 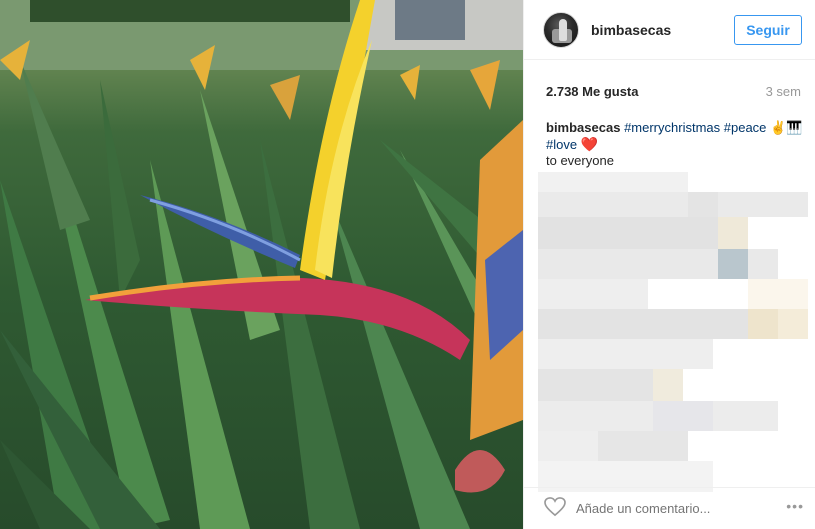 What do you see at coordinates (555, 507) in the screenshot?
I see `heart-outline-icon` at bounding box center [555, 507].